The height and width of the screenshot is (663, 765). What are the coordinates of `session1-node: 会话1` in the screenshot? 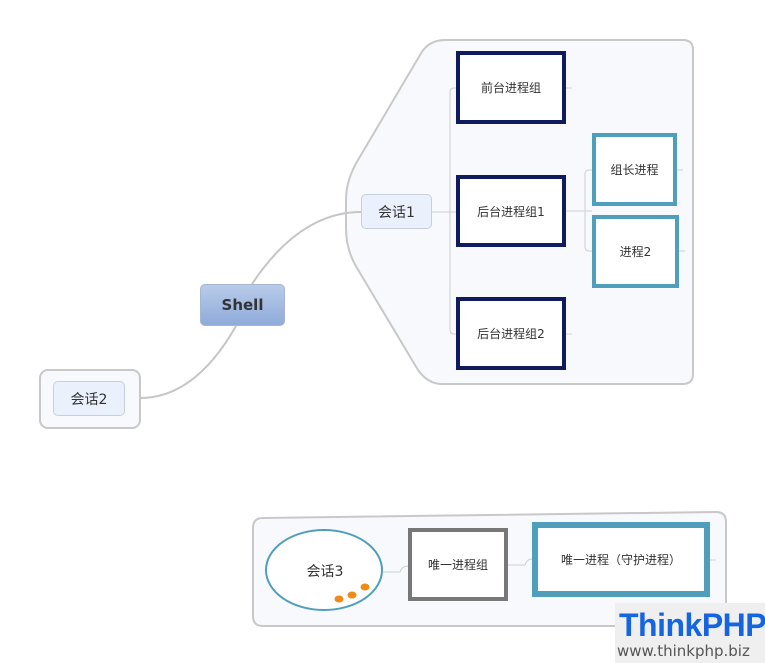 It's located at (396, 211).